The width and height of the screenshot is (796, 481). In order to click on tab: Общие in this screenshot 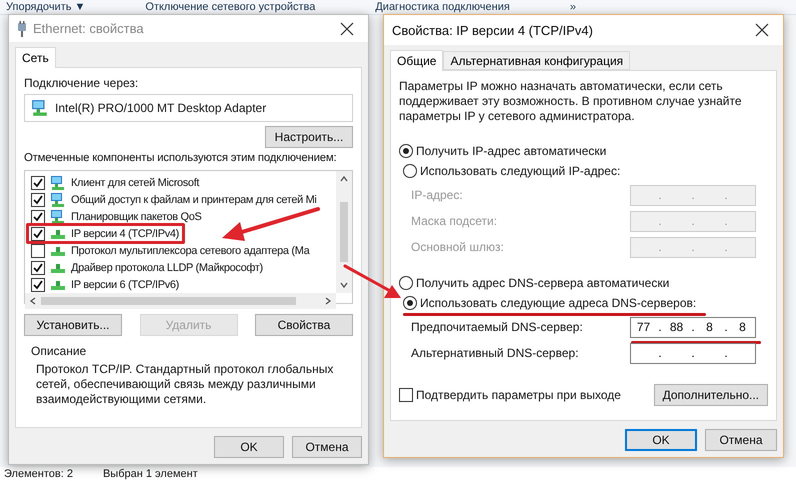, I will do `click(417, 60)`.